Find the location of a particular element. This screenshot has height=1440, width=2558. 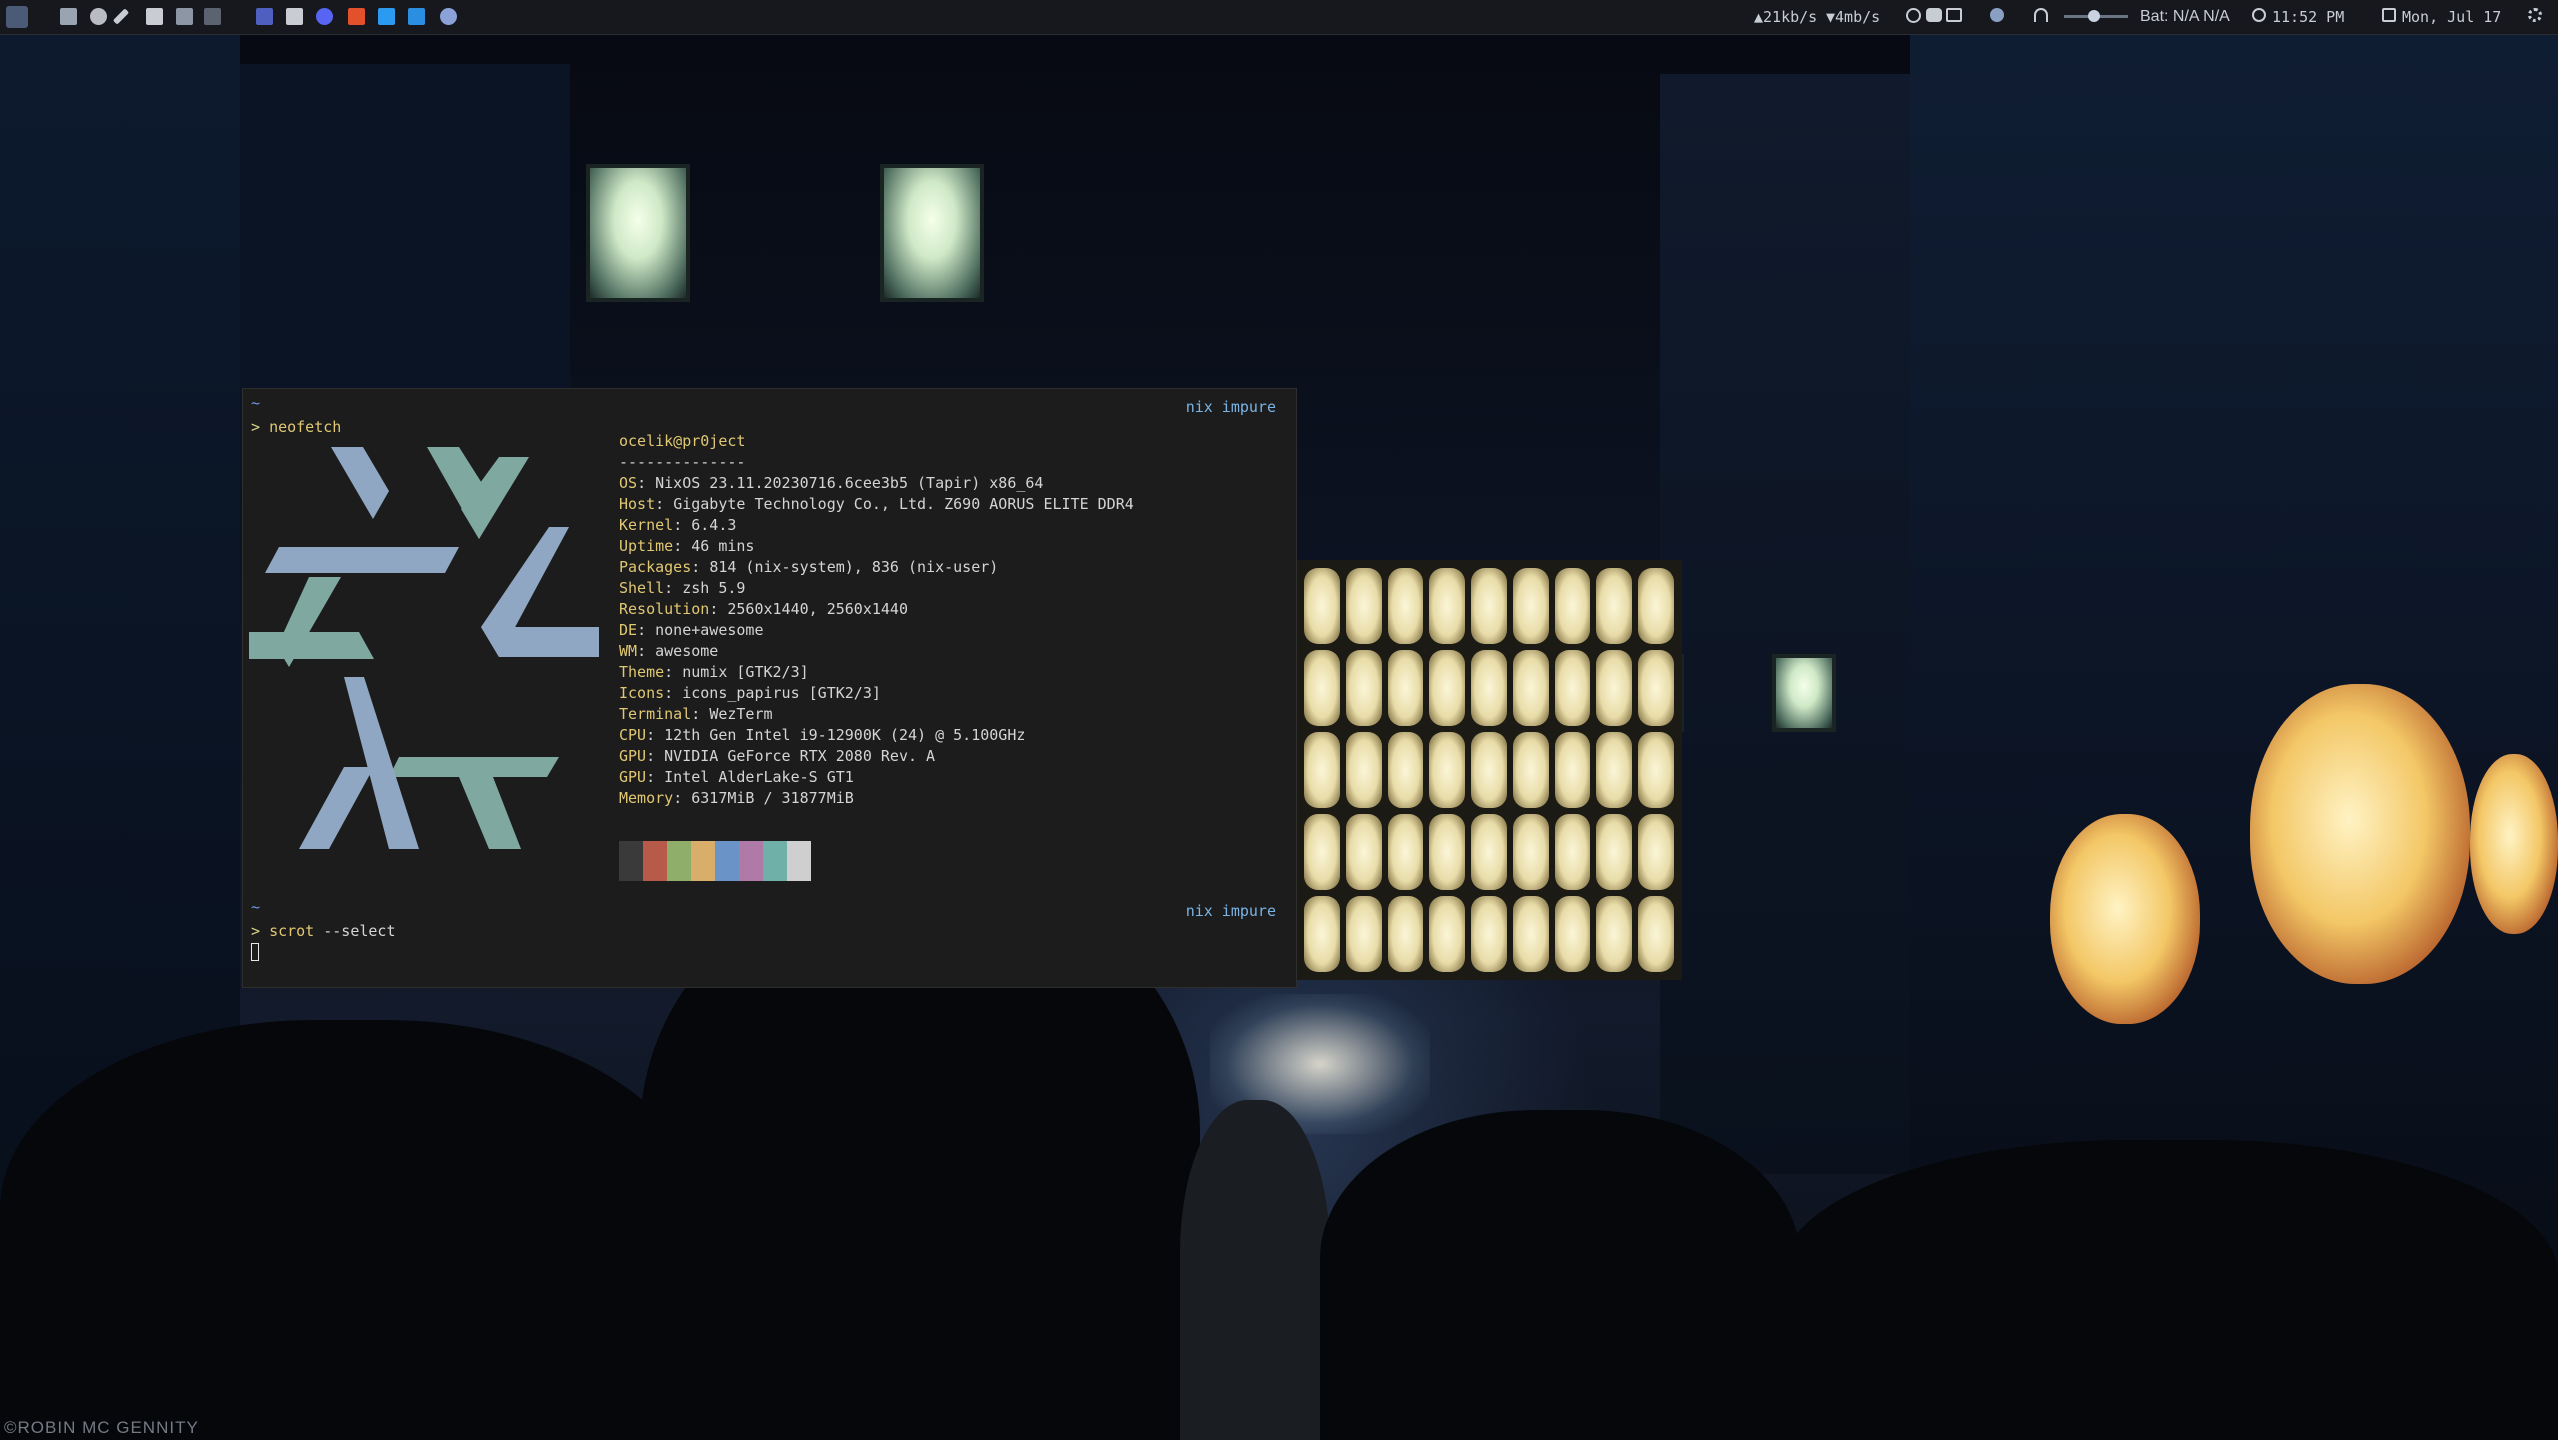

battery-status: Bat: N/A N/A is located at coordinates (2185, 16).